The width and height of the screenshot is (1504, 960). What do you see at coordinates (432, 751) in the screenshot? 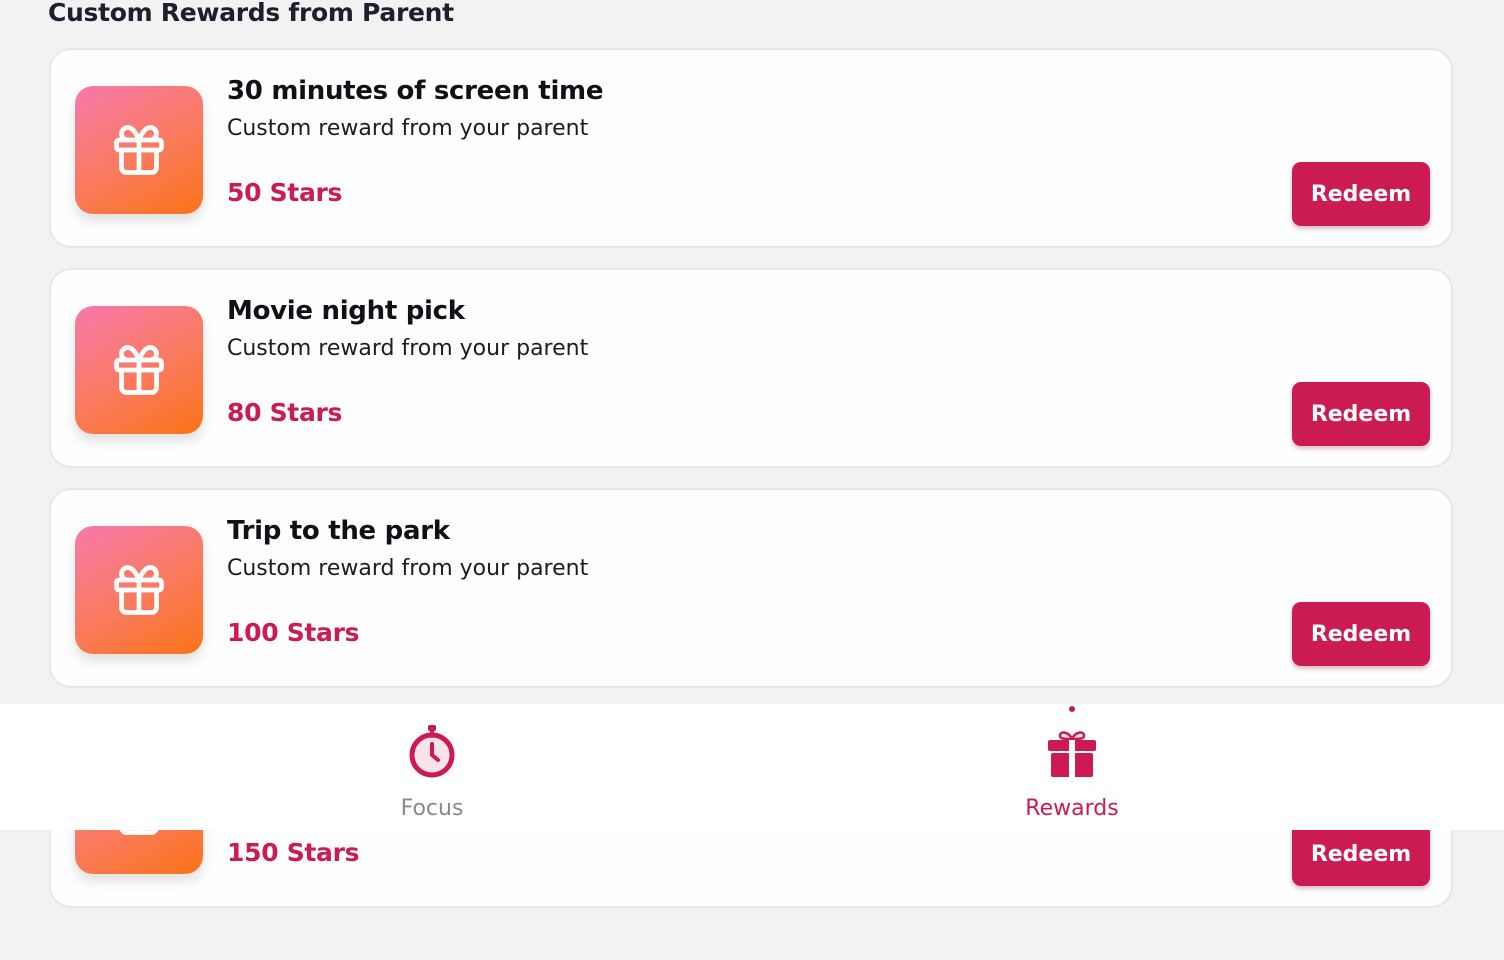
I see `stopwatch-icon` at bounding box center [432, 751].